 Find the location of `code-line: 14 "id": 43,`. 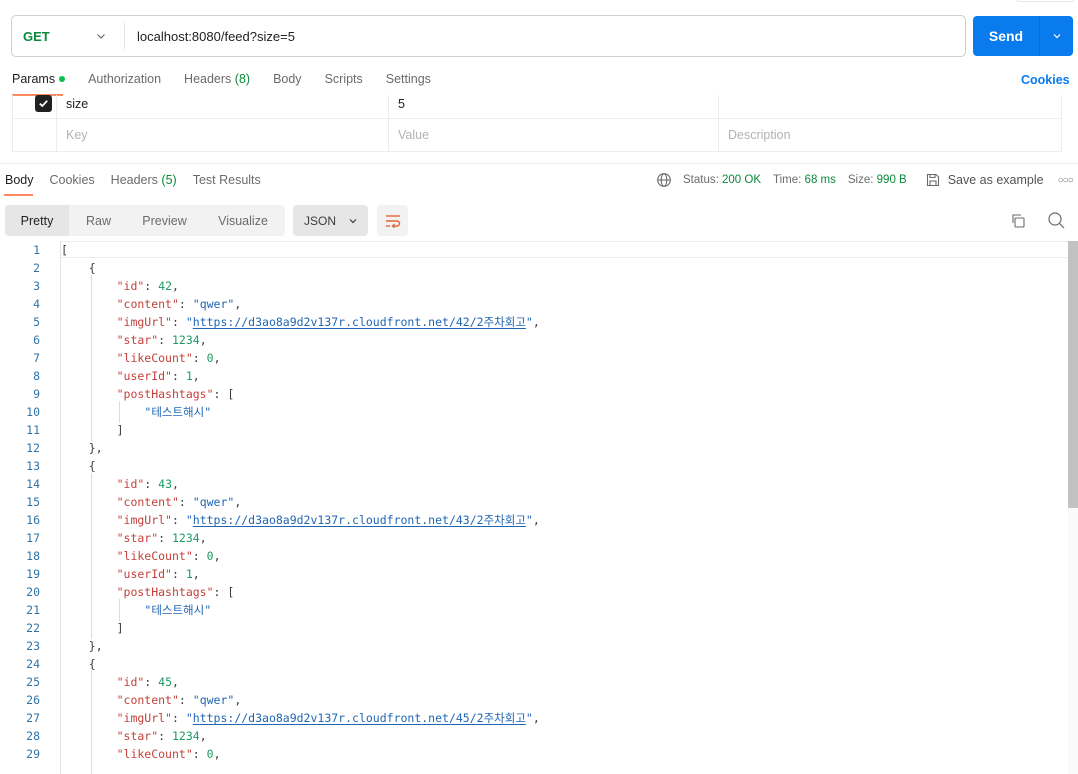

code-line: 14 "id": 43, is located at coordinates (534, 484).